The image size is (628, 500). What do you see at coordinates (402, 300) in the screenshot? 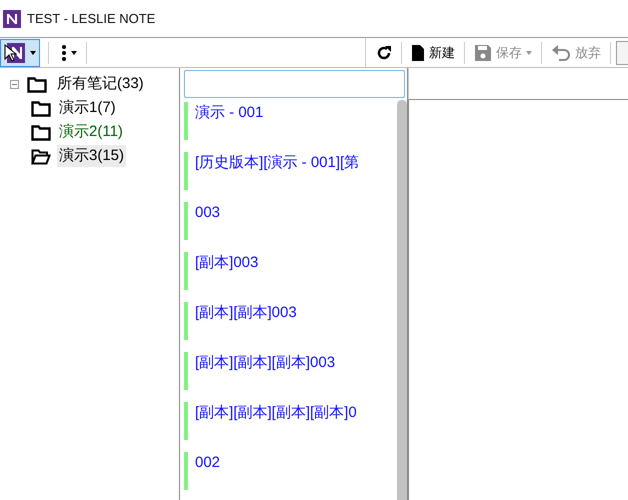
I see `scrollbar-thumb` at bounding box center [402, 300].